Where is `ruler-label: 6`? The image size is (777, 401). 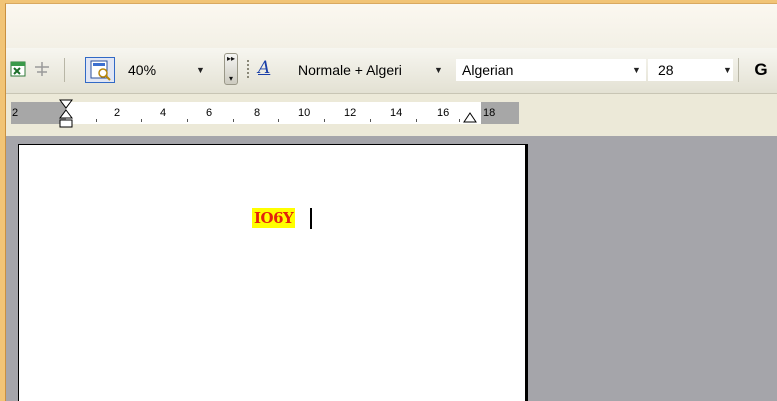
ruler-label: 6 is located at coordinates (209, 113).